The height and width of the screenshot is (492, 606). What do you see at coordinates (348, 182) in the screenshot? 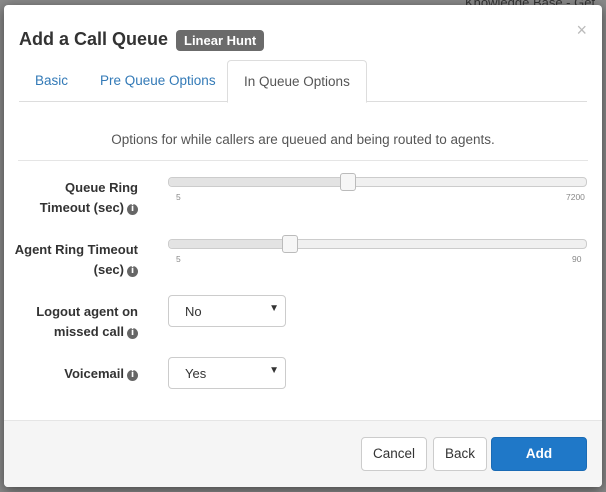
I see `queue-ring-timeout-slider-handle` at bounding box center [348, 182].